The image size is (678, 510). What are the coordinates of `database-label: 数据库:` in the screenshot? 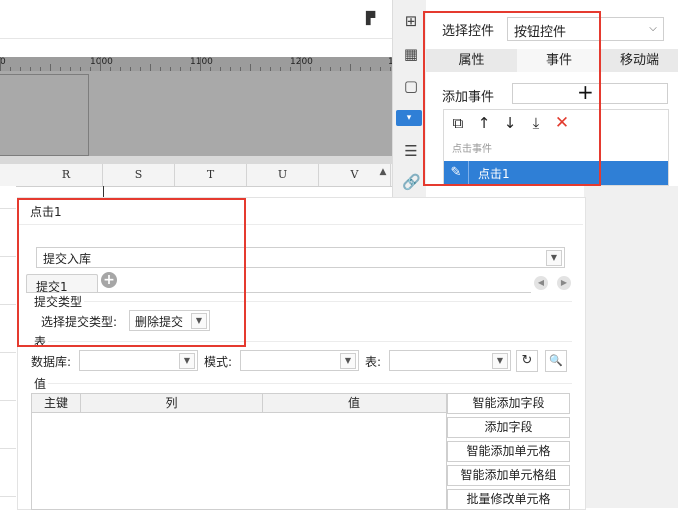 It's located at (51, 362).